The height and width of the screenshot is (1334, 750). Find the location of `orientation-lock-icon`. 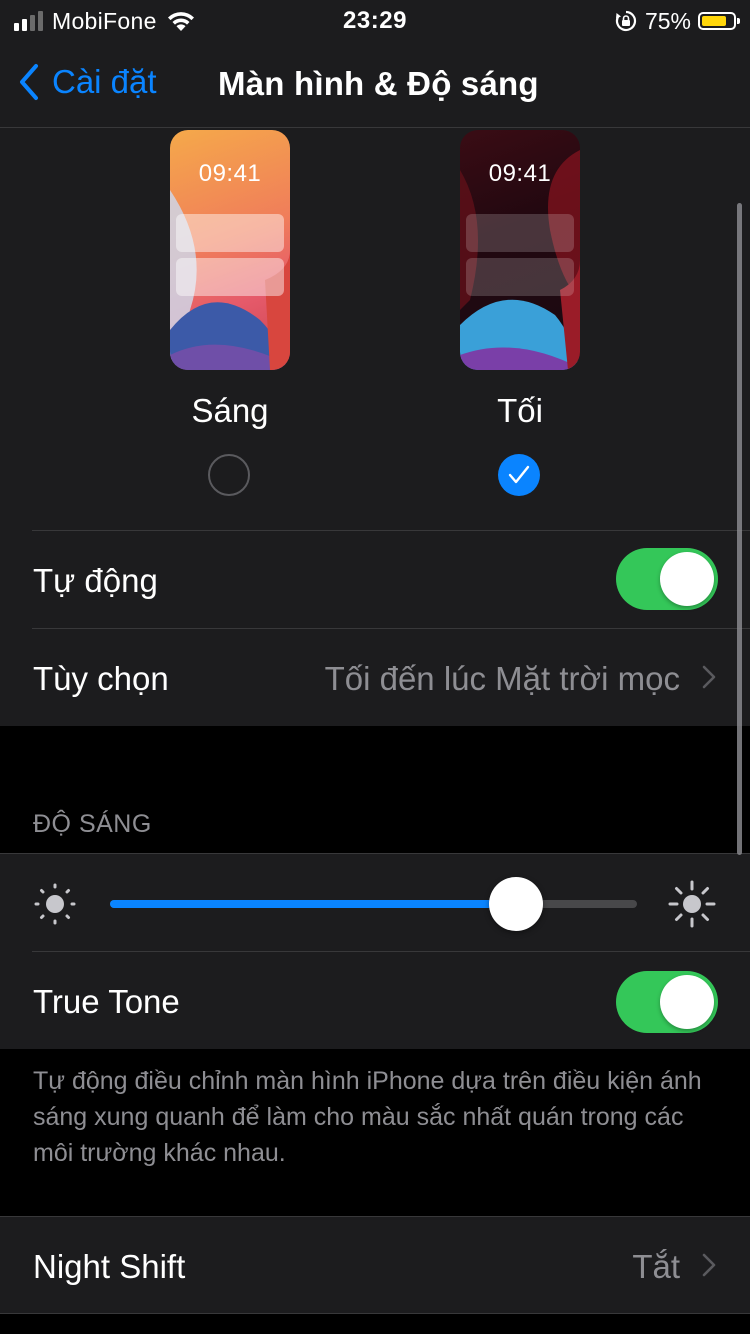

orientation-lock-icon is located at coordinates (626, 21).